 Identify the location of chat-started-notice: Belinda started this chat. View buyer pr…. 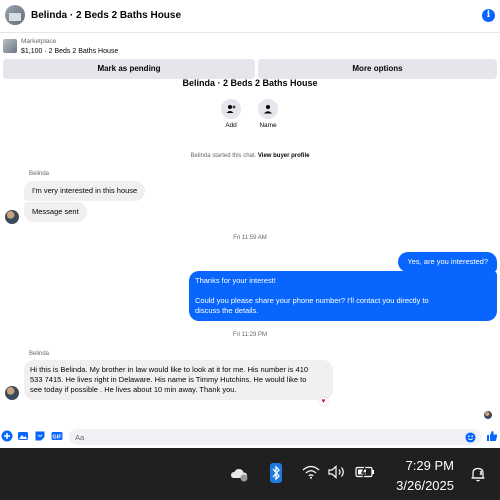
(250, 156).